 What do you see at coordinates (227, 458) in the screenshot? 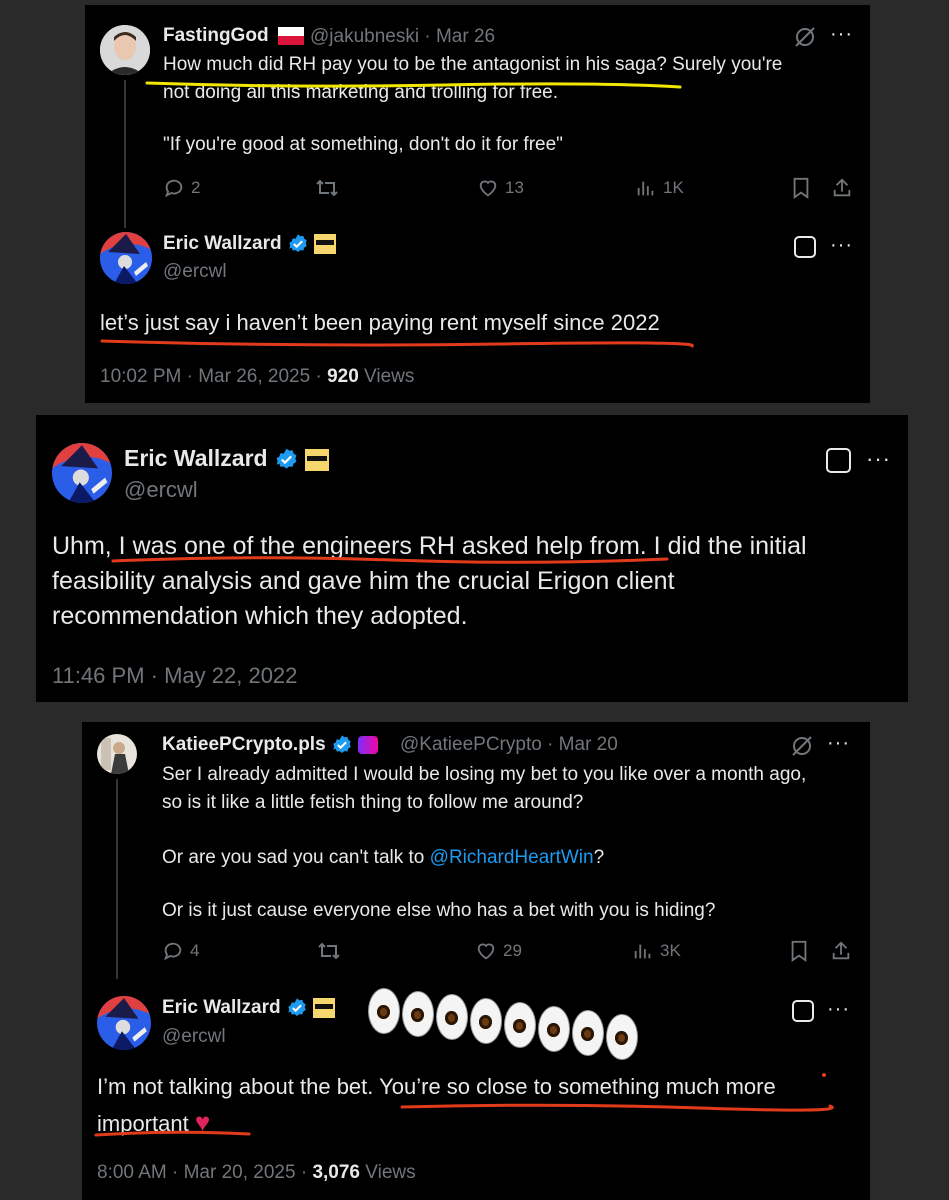
I see `author-name: Eric Wallzard` at bounding box center [227, 458].